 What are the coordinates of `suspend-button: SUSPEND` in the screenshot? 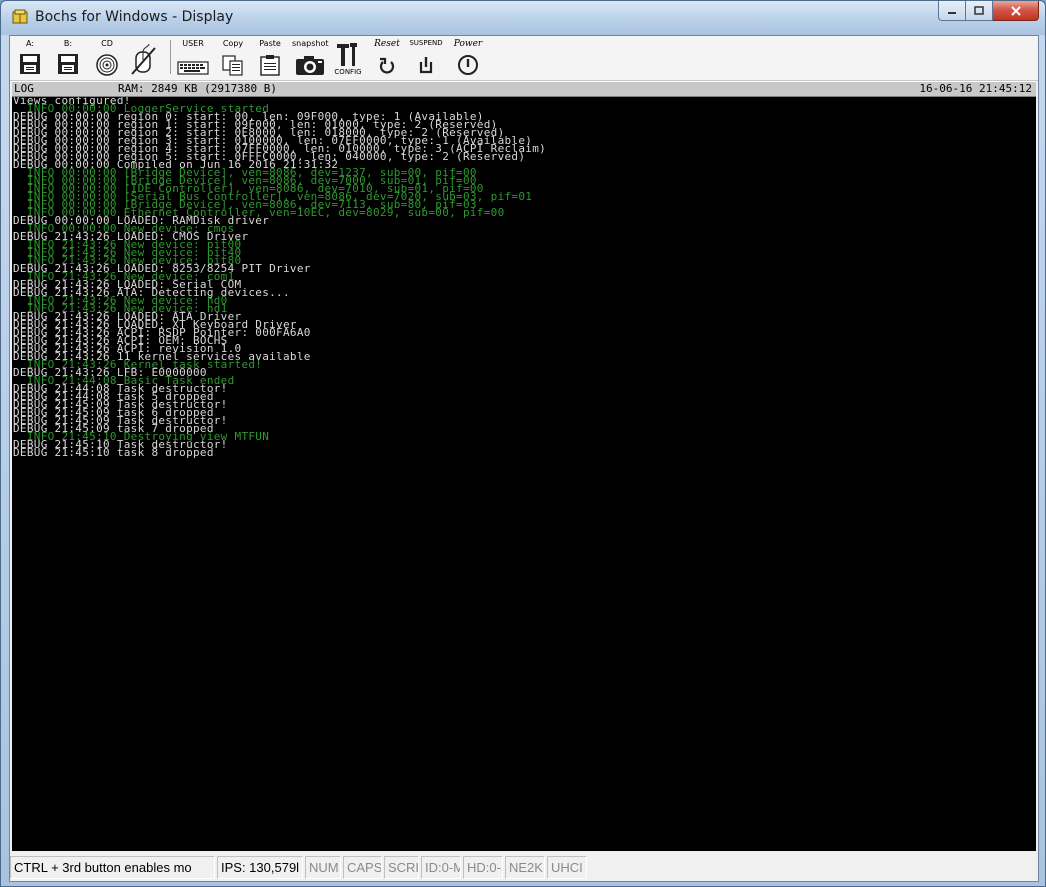 It's located at (426, 57).